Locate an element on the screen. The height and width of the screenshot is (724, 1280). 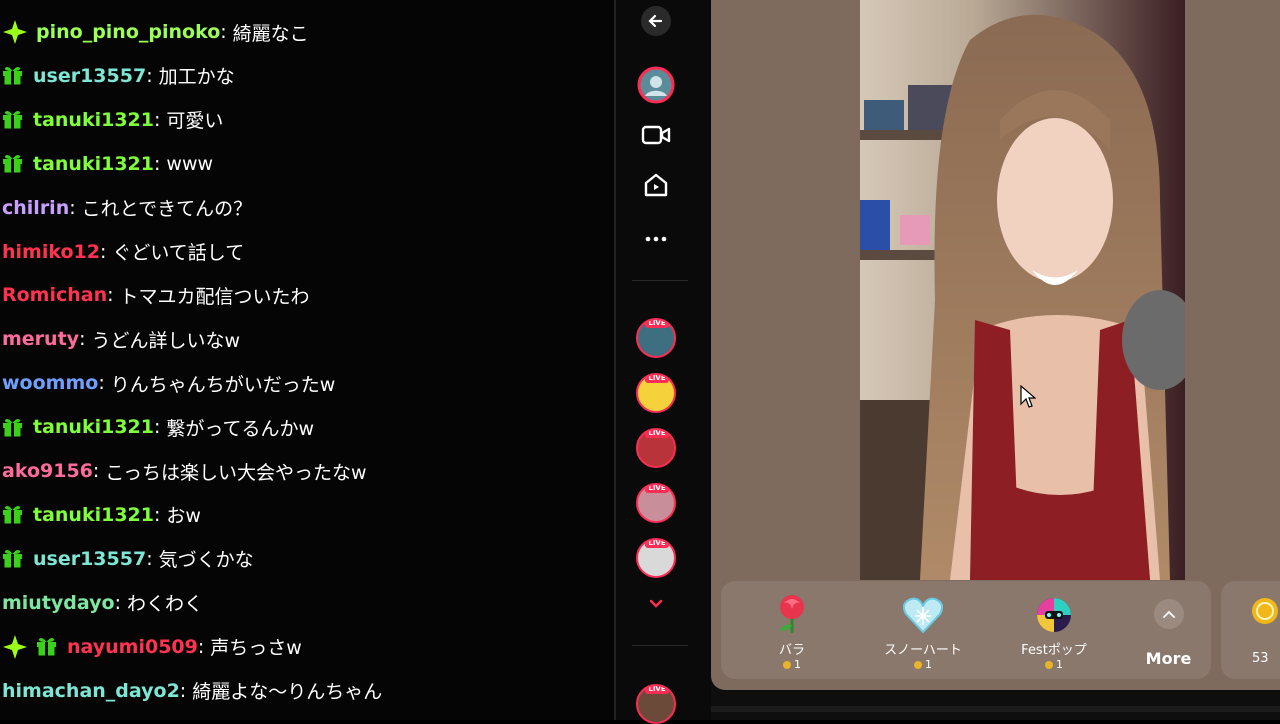
back-arrow-icon is located at coordinates (656, 23).